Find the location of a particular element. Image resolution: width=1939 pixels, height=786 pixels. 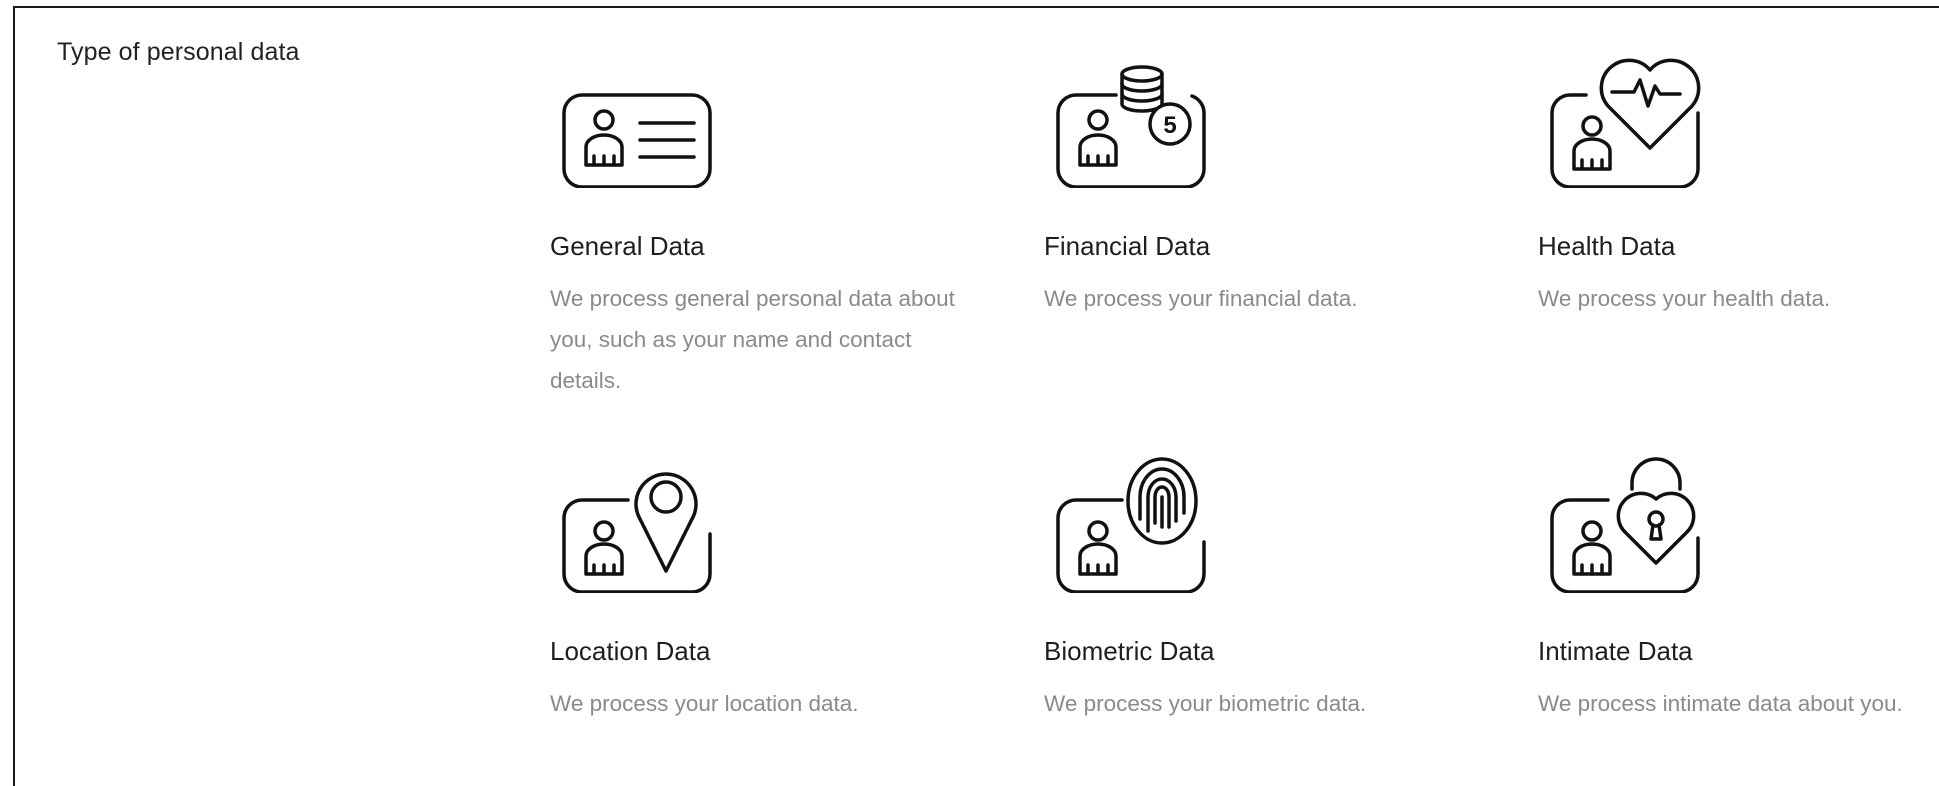

category-title: General Data is located at coordinates (627, 246).